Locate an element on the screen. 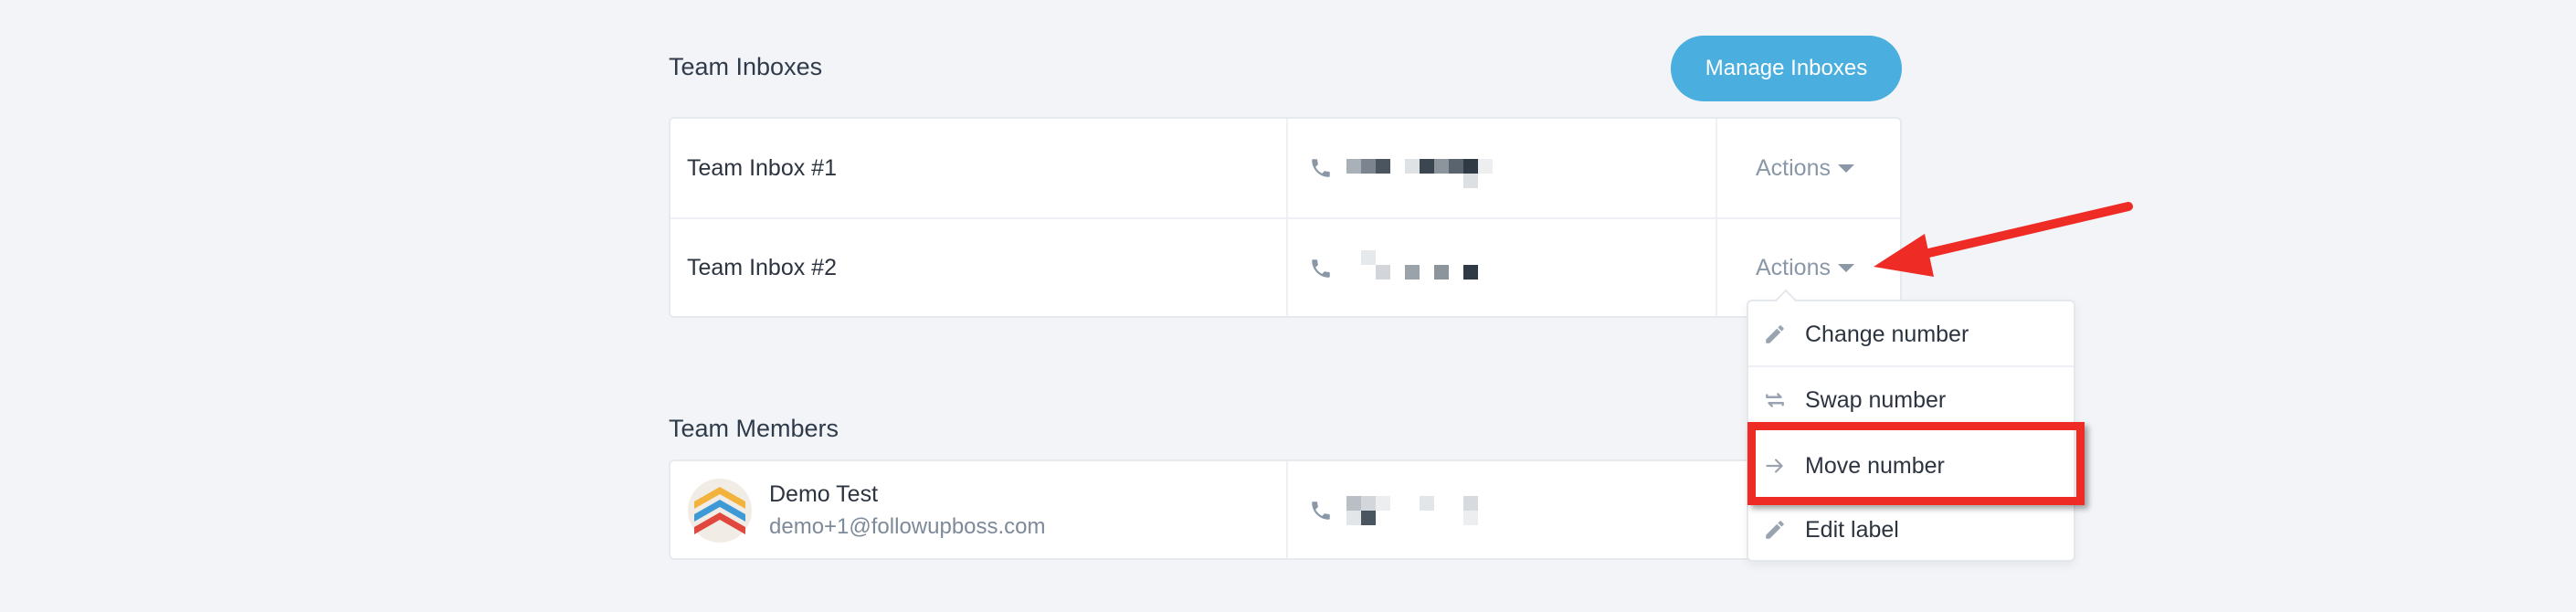 The width and height of the screenshot is (2576, 612). team-inboxes-title: Team Inboxes is located at coordinates (746, 67).